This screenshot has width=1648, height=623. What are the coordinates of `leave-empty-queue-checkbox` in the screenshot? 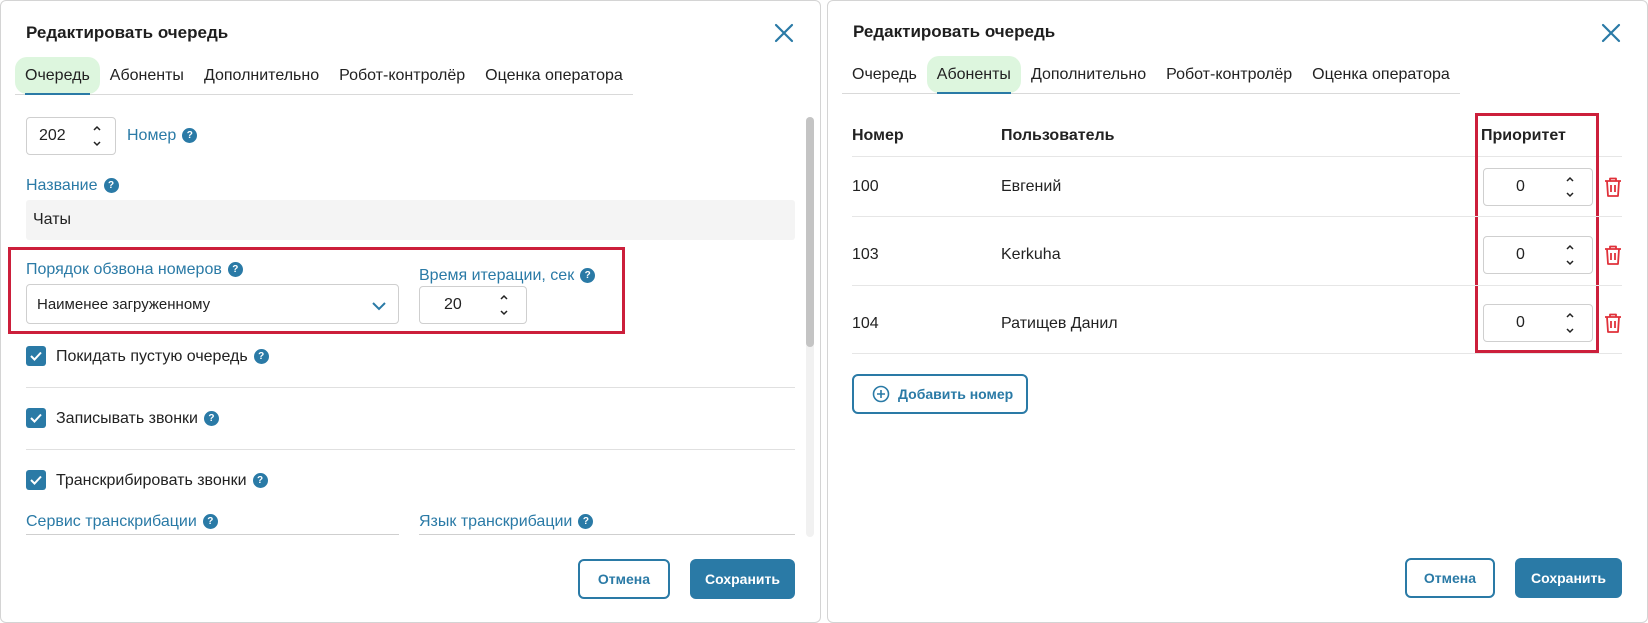 It's located at (36, 356).